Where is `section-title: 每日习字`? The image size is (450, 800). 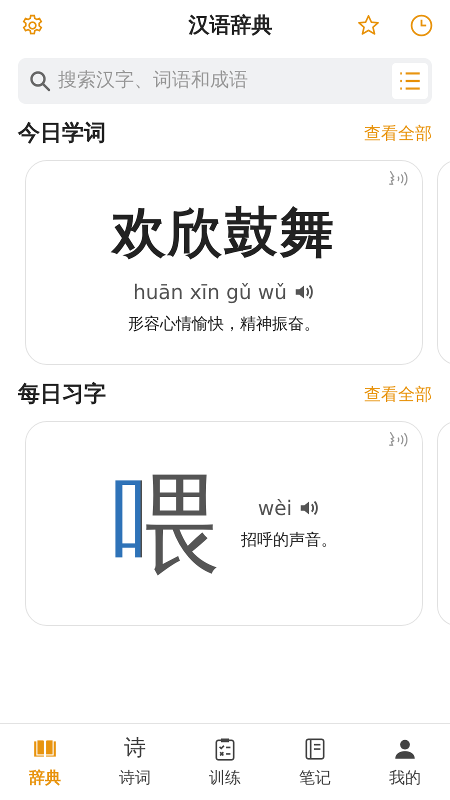
section-title: 每日习字 is located at coordinates (62, 394).